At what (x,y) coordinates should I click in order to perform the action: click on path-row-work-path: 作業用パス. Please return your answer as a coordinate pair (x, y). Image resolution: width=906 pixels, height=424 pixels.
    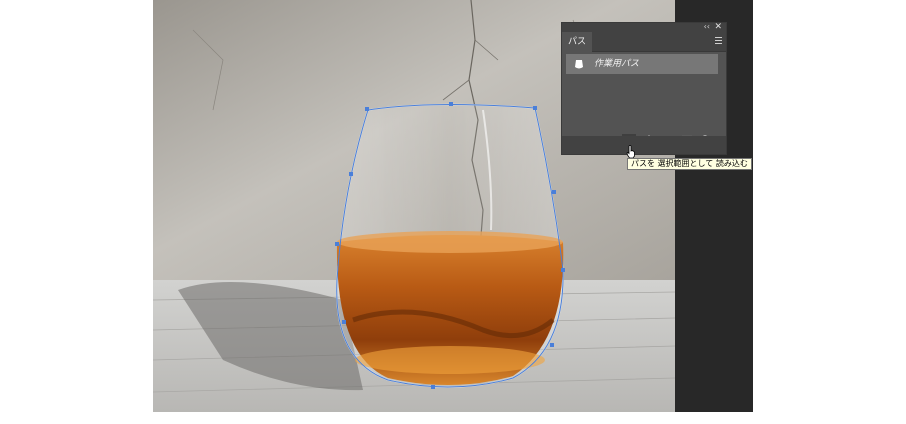
    Looking at the image, I should click on (642, 64).